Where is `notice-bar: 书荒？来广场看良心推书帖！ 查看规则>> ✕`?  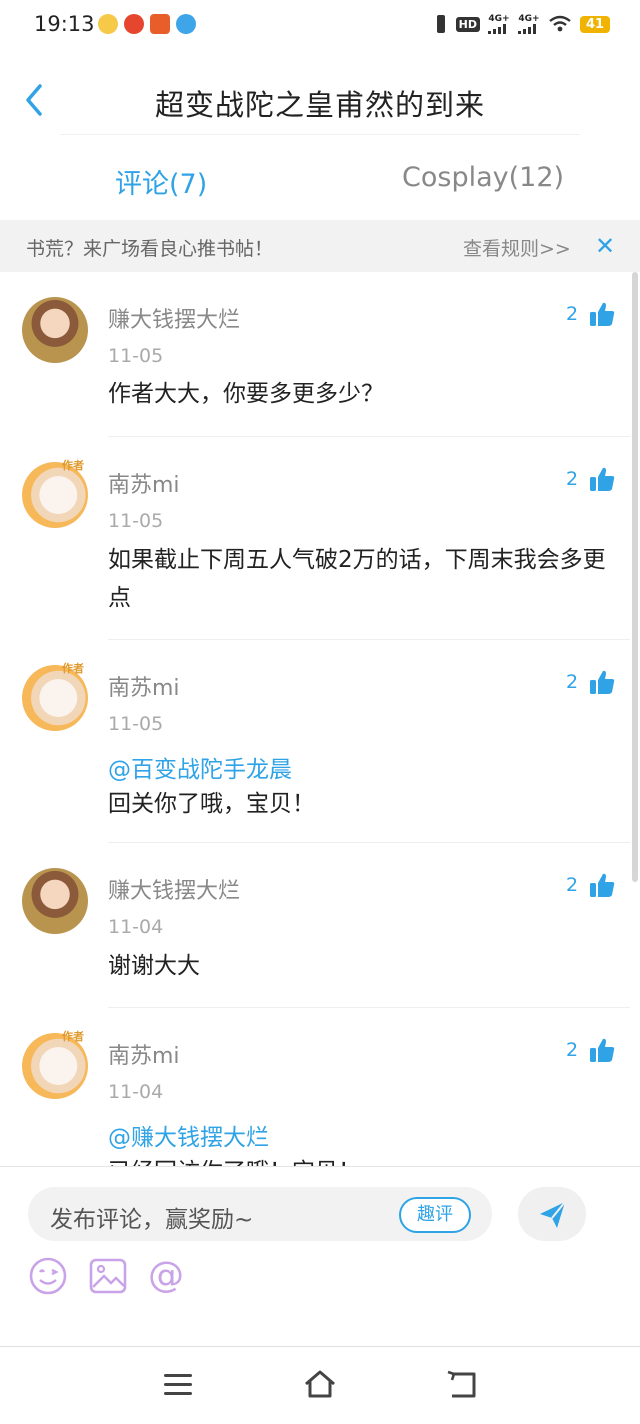 notice-bar: 书荒？来广场看良心推书帖！ 查看规则>> ✕ is located at coordinates (320, 246).